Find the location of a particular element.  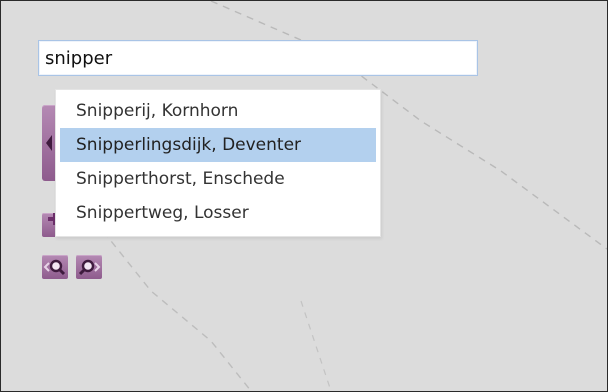

search-input is located at coordinates (258, 58).